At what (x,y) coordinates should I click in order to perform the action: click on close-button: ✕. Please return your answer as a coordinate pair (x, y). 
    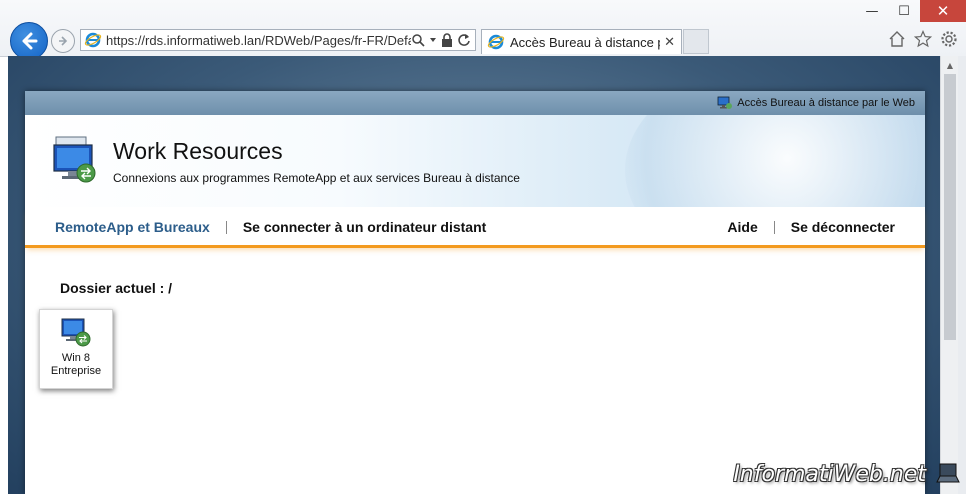
    Looking at the image, I should click on (943, 11).